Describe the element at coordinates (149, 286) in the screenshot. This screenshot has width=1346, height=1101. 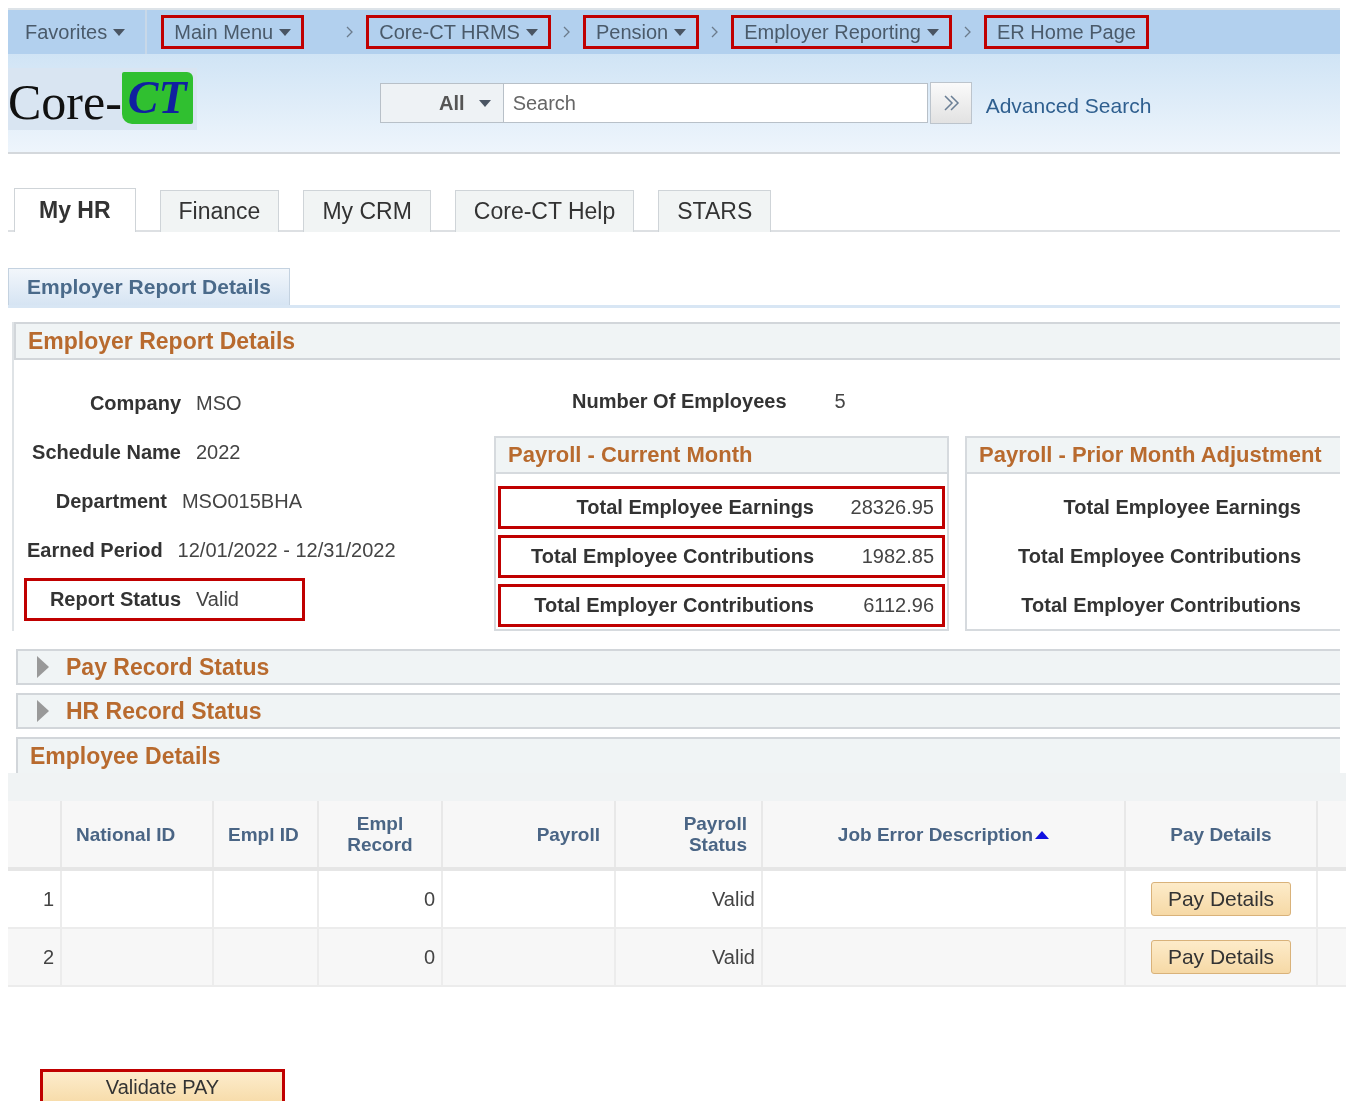
I see `page-tab: Employer Report Details` at that location.